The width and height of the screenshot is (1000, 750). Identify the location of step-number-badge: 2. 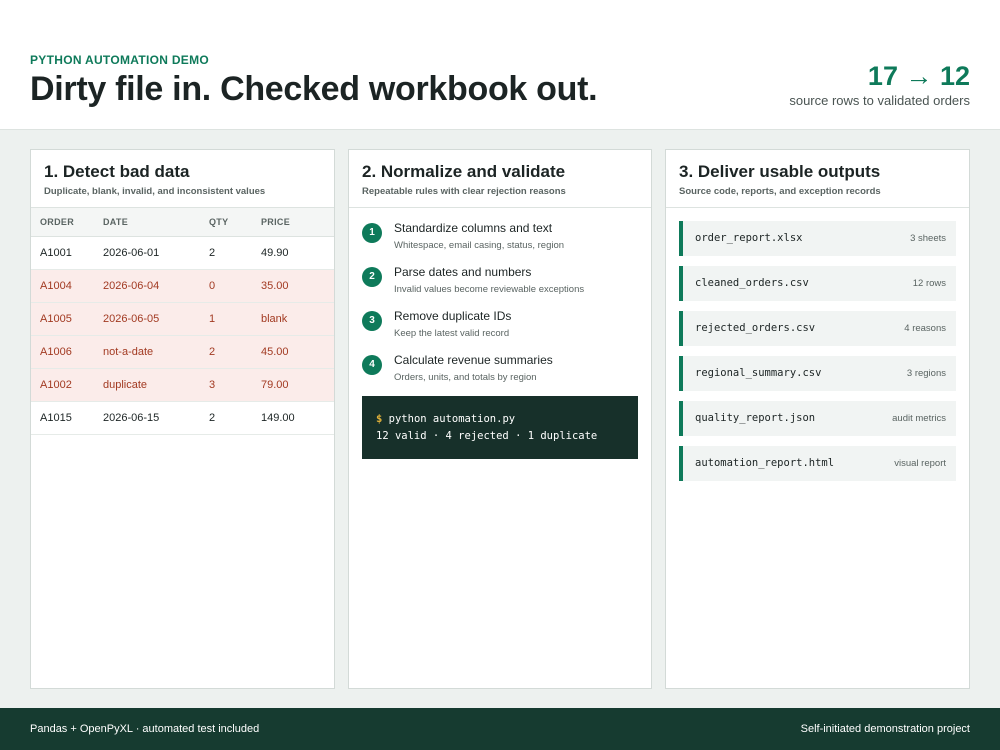
(372, 277).